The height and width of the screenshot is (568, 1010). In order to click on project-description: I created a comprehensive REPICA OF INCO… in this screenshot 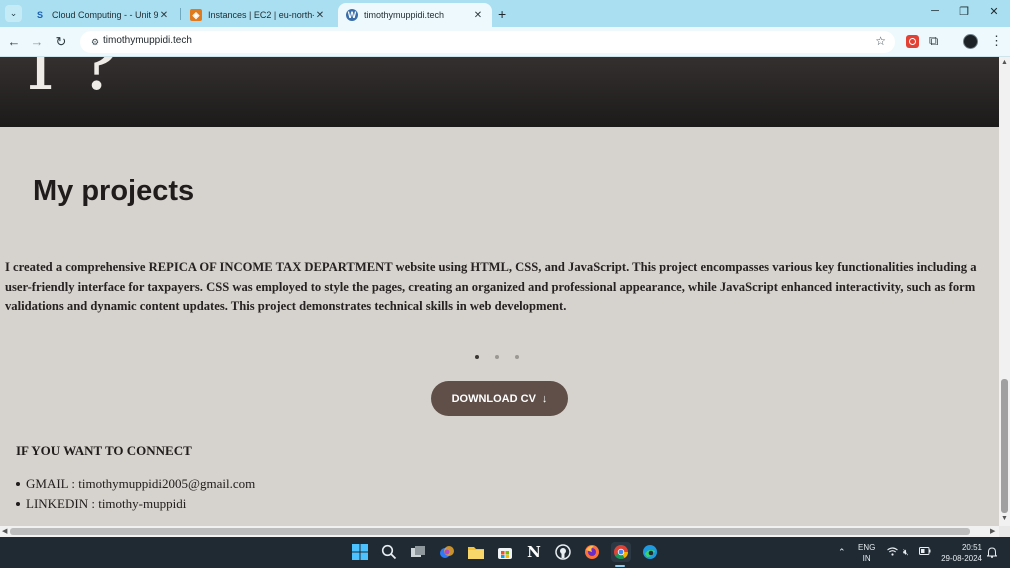, I will do `click(491, 286)`.